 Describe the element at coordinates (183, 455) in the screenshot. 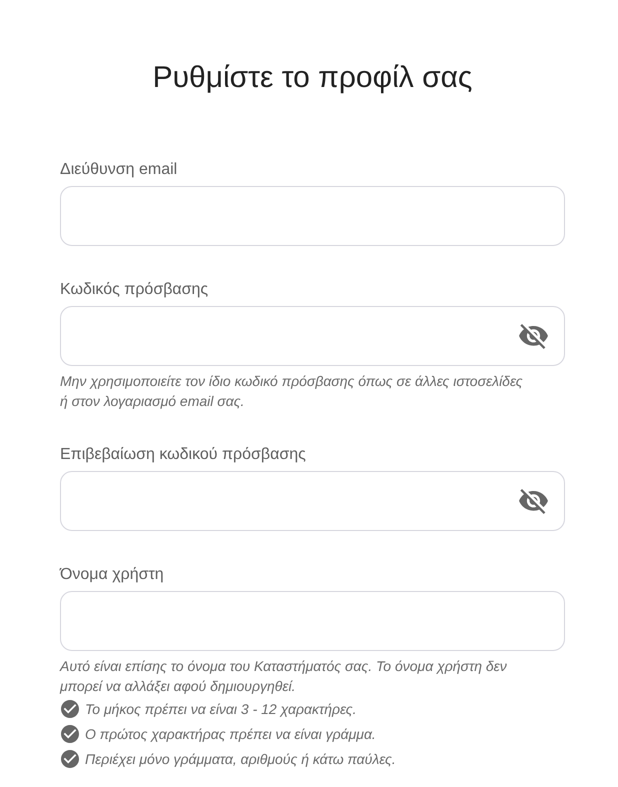

I see `field-label: Επιβεβαίωση κωδικού πρόσβασης` at that location.